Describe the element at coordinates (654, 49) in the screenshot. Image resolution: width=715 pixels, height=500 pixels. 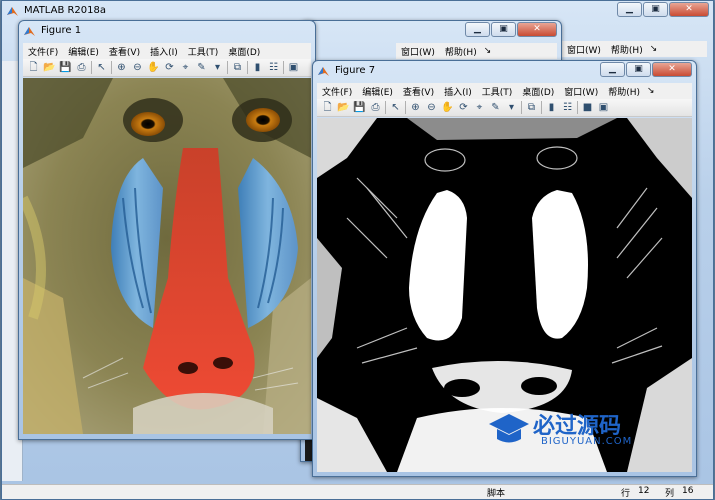
I see `menu-expand-icon: ↘` at that location.